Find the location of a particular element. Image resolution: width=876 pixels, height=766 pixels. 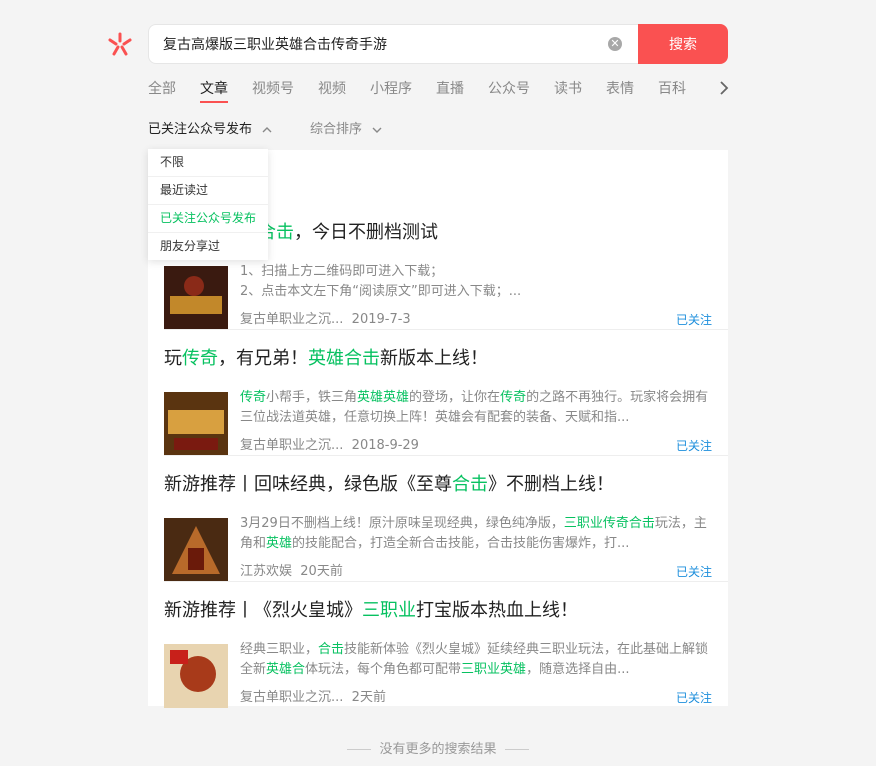

wechat-search-logo-icon is located at coordinates (120, 44).